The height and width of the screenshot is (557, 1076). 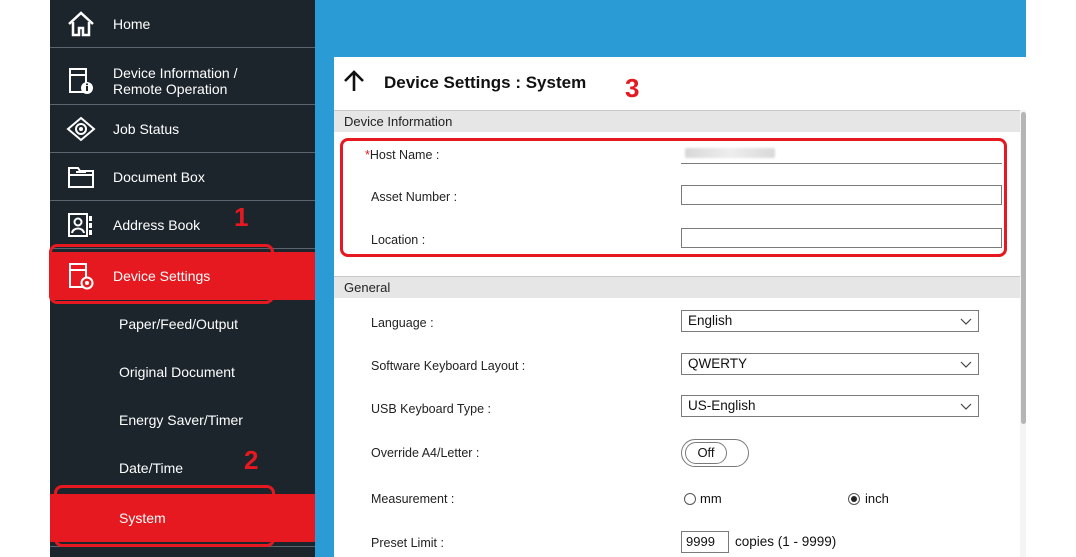 What do you see at coordinates (830, 364) in the screenshot?
I see `keyboard-layout-select: QWERTY` at bounding box center [830, 364].